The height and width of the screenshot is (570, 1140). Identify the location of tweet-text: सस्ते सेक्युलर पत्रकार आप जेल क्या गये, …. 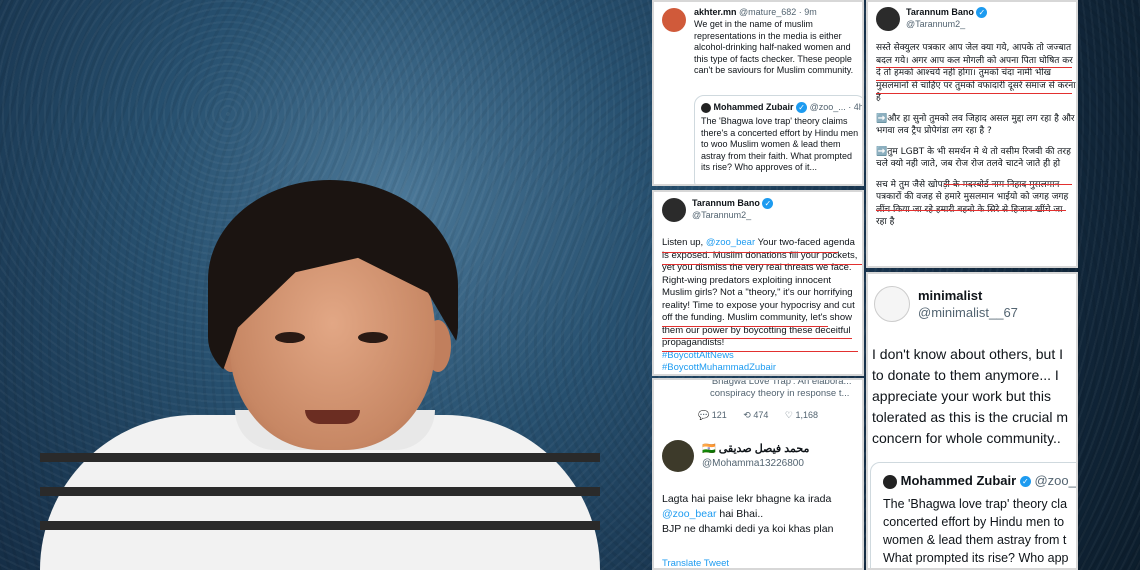
(976, 135).